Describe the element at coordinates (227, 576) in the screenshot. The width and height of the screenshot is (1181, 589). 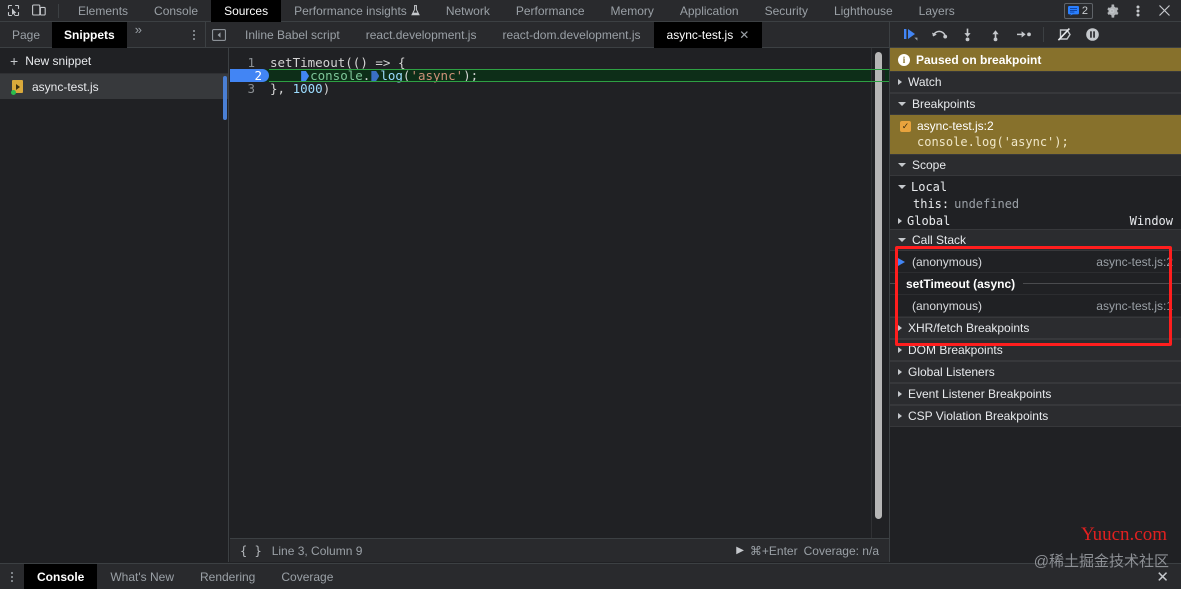
I see `drawer-tab-rendering: Rendering` at that location.